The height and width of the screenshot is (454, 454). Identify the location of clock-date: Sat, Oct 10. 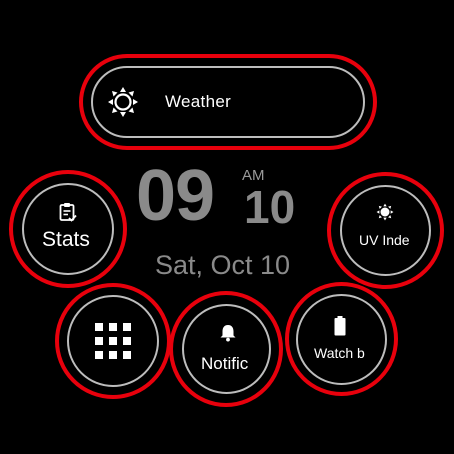
(223, 265).